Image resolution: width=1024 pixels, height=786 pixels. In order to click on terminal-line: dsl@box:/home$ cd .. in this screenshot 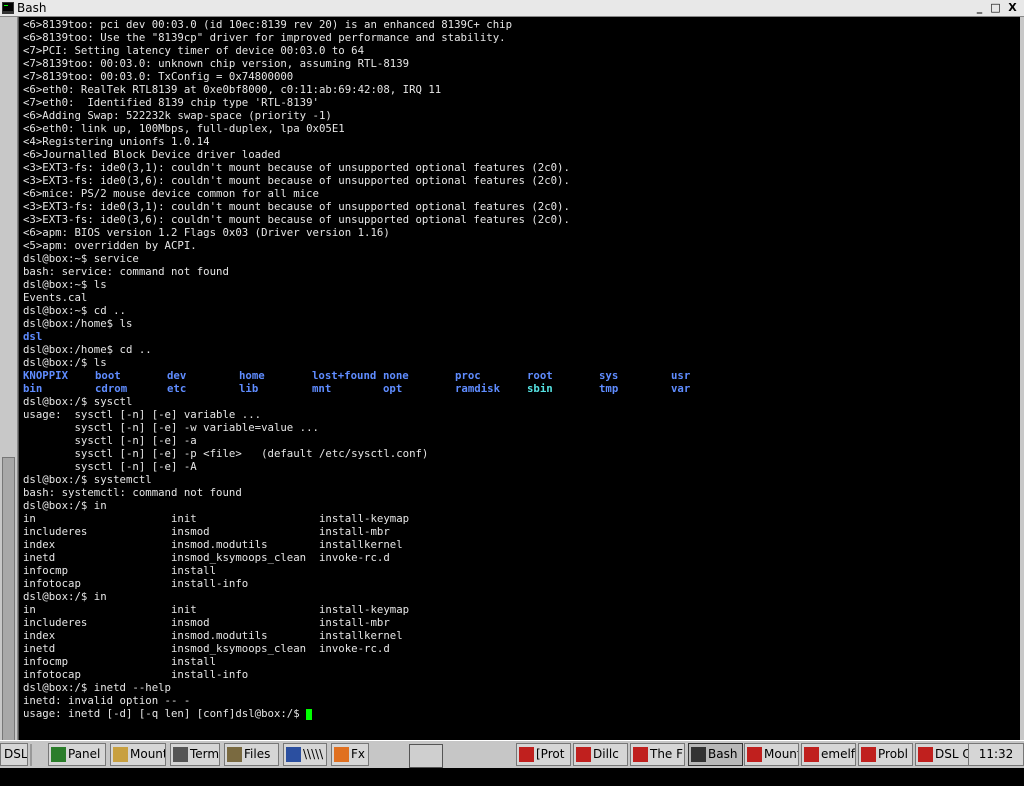, I will do `click(87, 349)`.